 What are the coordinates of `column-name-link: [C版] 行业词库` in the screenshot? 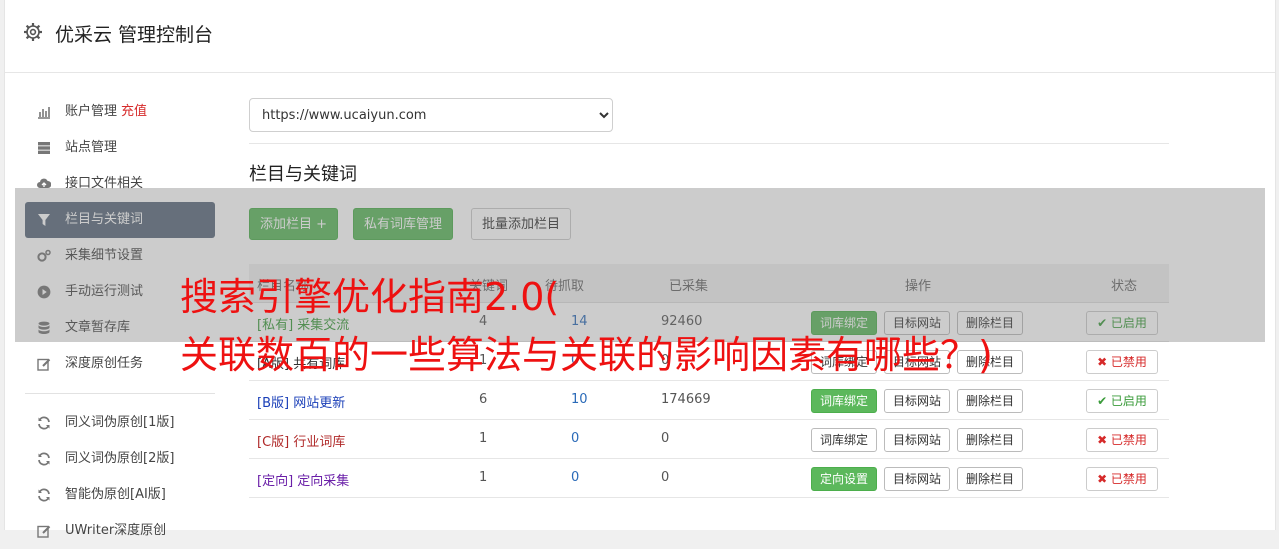 It's located at (301, 440).